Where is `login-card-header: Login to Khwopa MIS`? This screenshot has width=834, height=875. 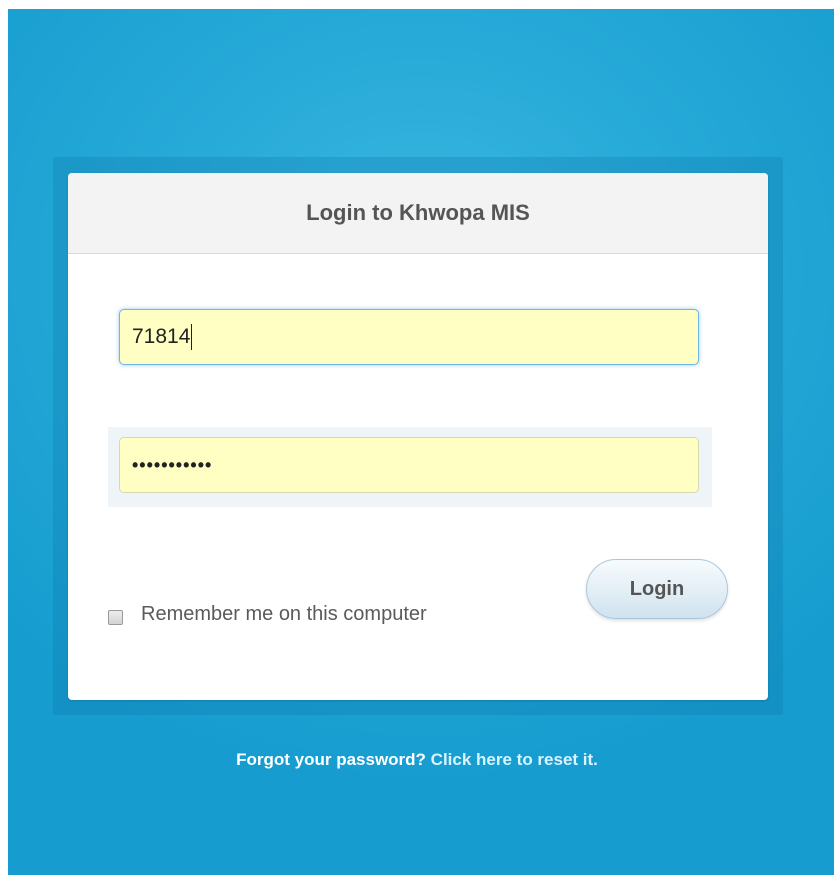 login-card-header: Login to Khwopa MIS is located at coordinates (418, 213).